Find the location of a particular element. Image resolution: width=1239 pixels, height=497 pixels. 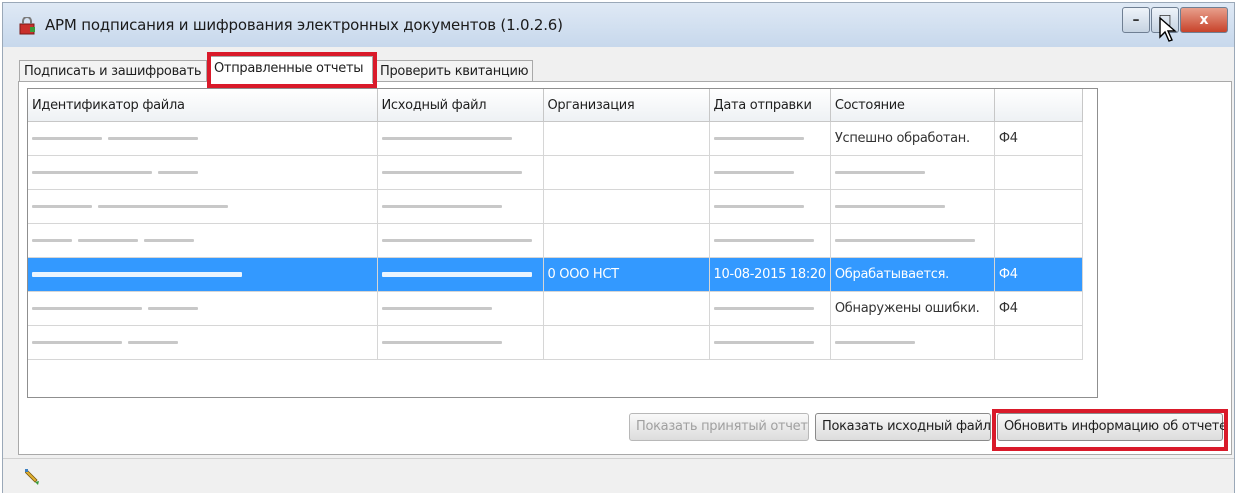

mouse-cursor-icon is located at coordinates (1168, 29).